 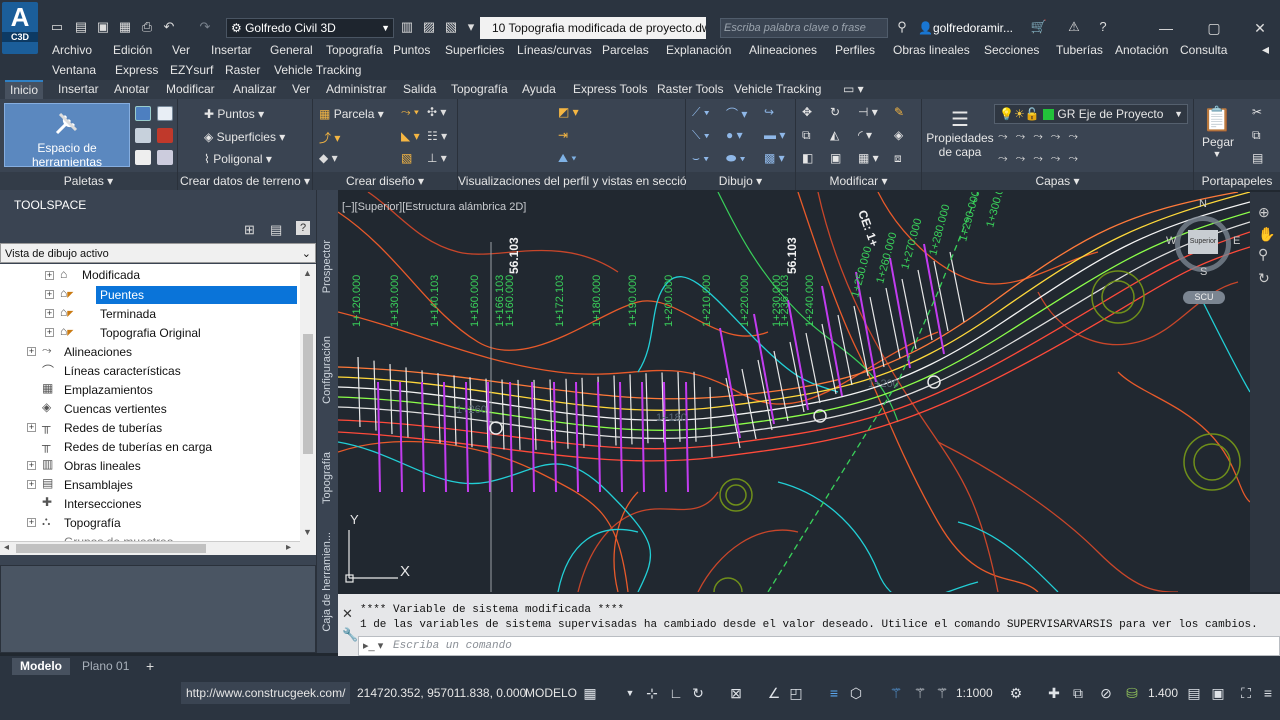 I want to click on hatch-icon: ▩ ▾, so click(x=774, y=158).